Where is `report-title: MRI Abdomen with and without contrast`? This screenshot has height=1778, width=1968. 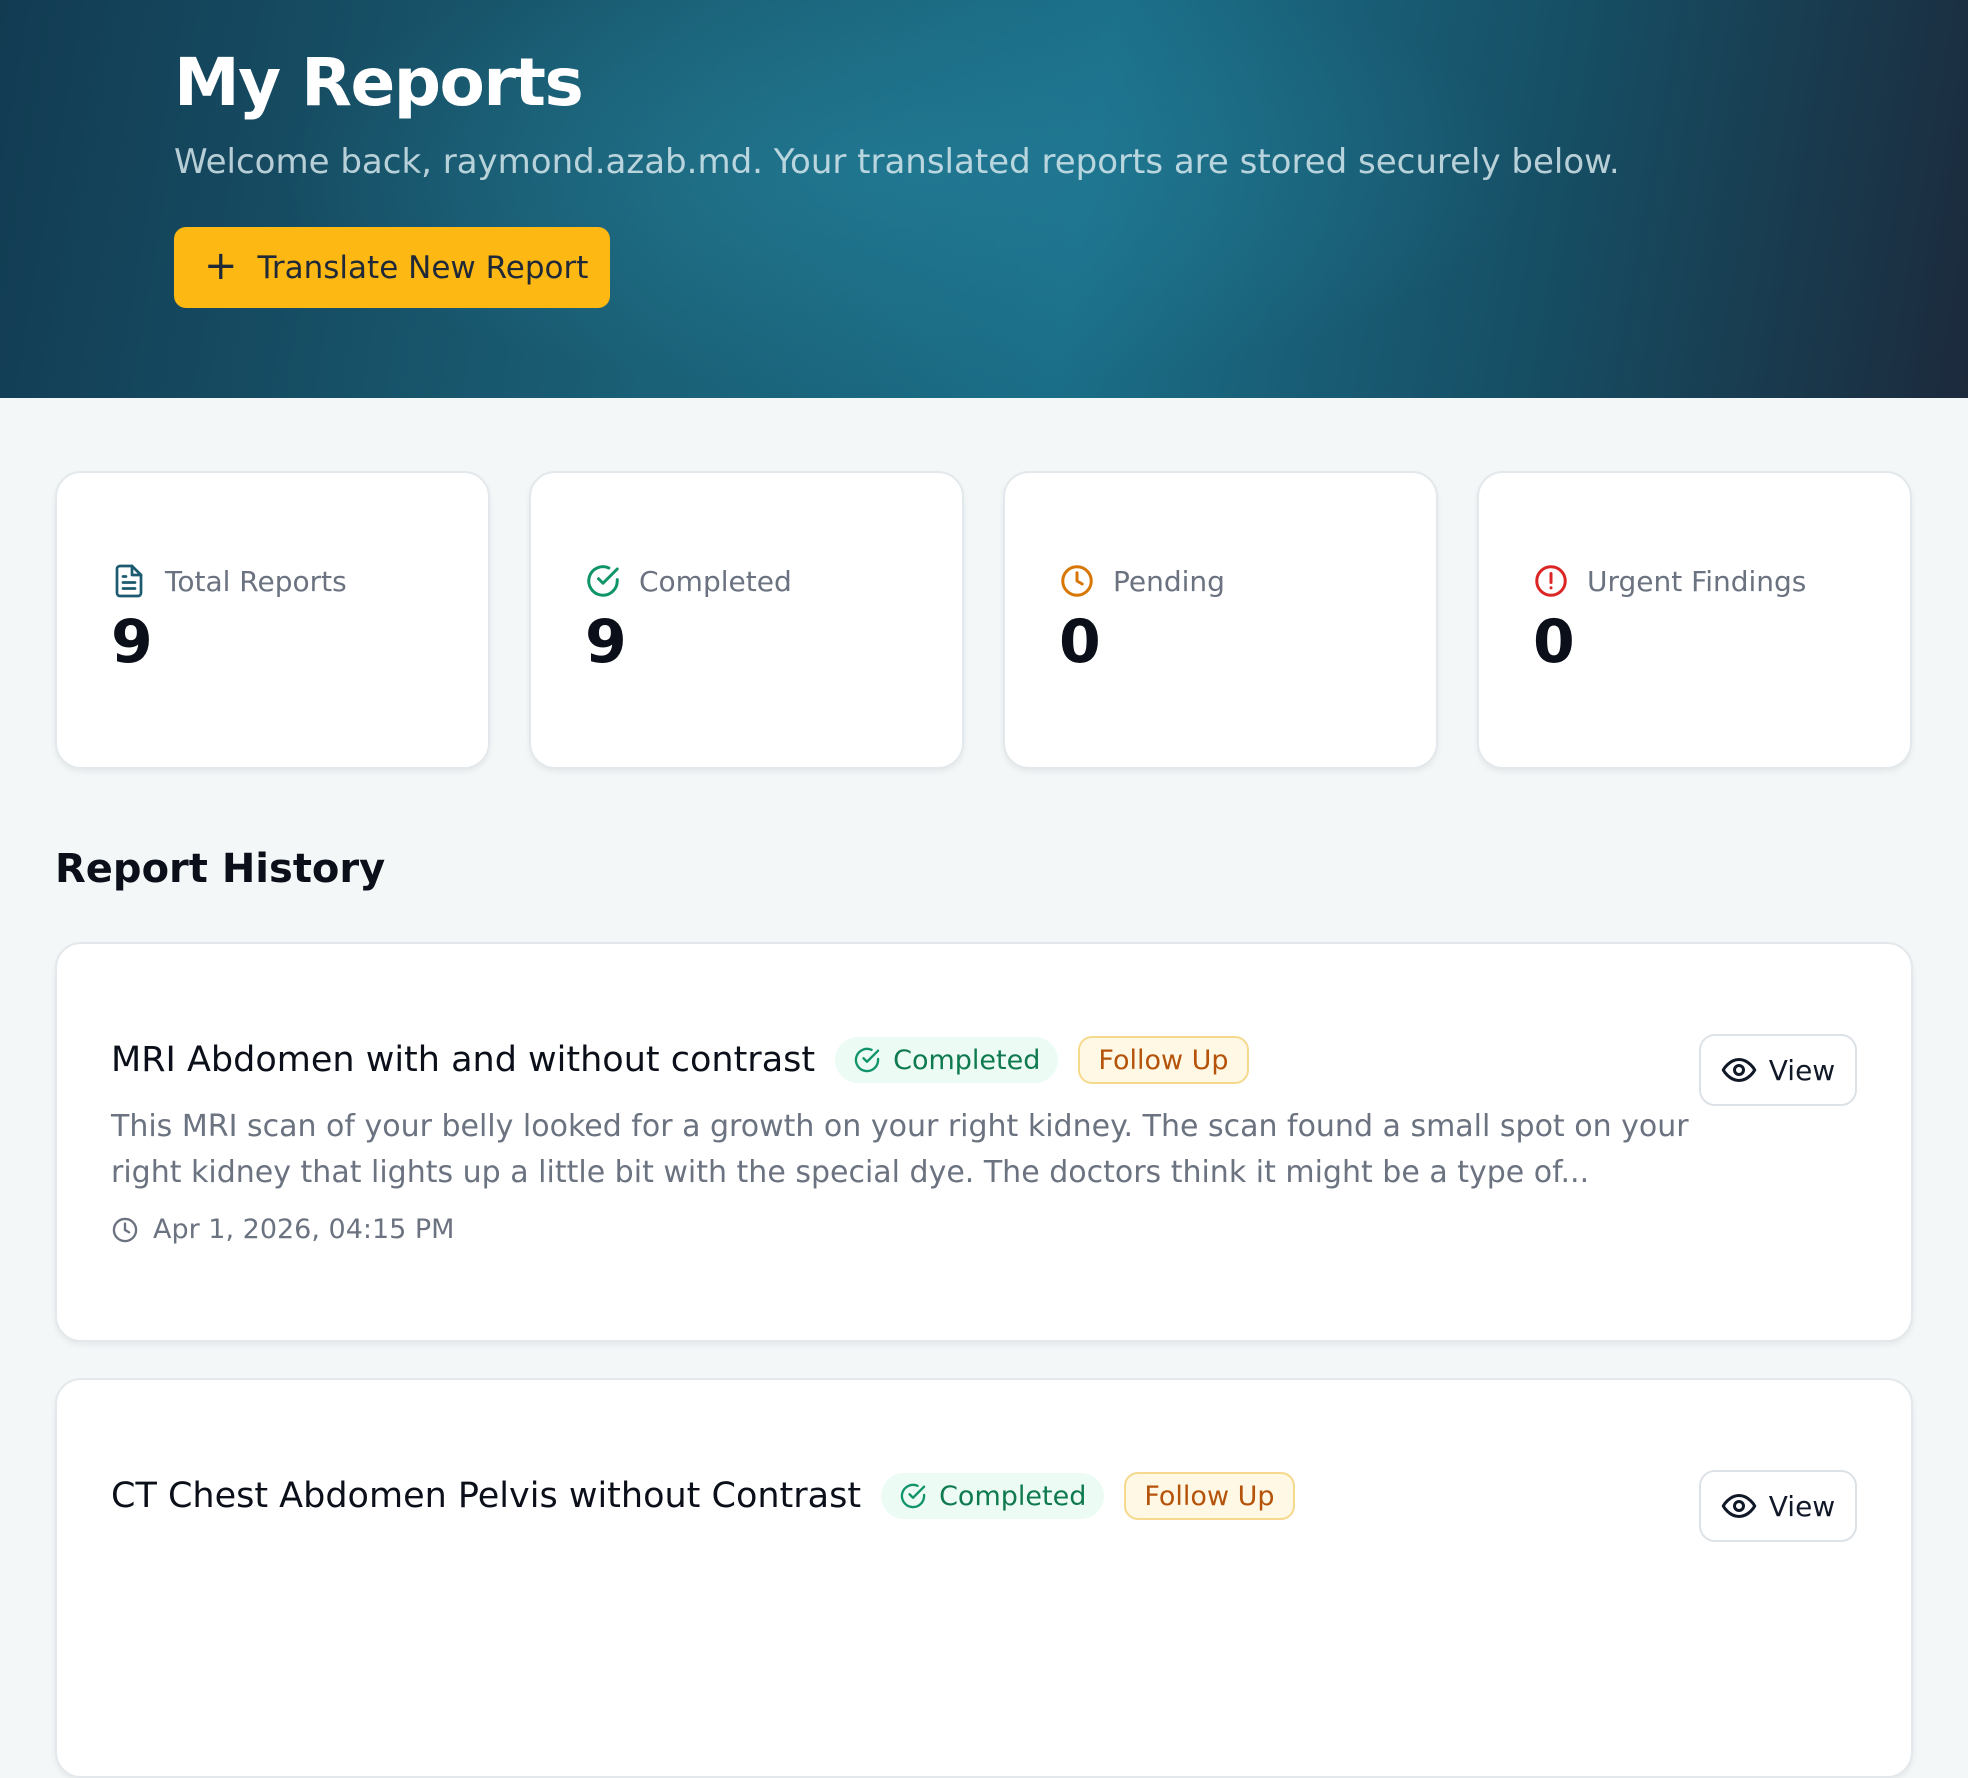 report-title: MRI Abdomen with and without contrast is located at coordinates (463, 1060).